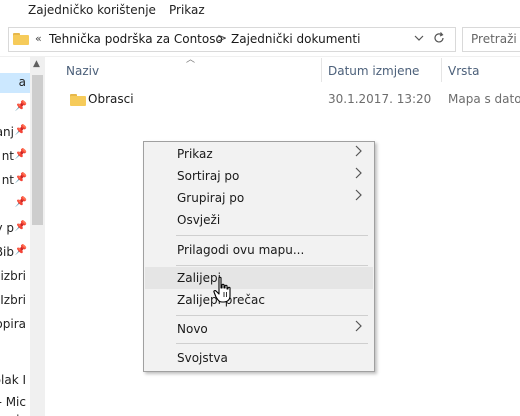 This screenshot has width=520, height=416. I want to click on nav-item: y p📌, so click(15, 229).